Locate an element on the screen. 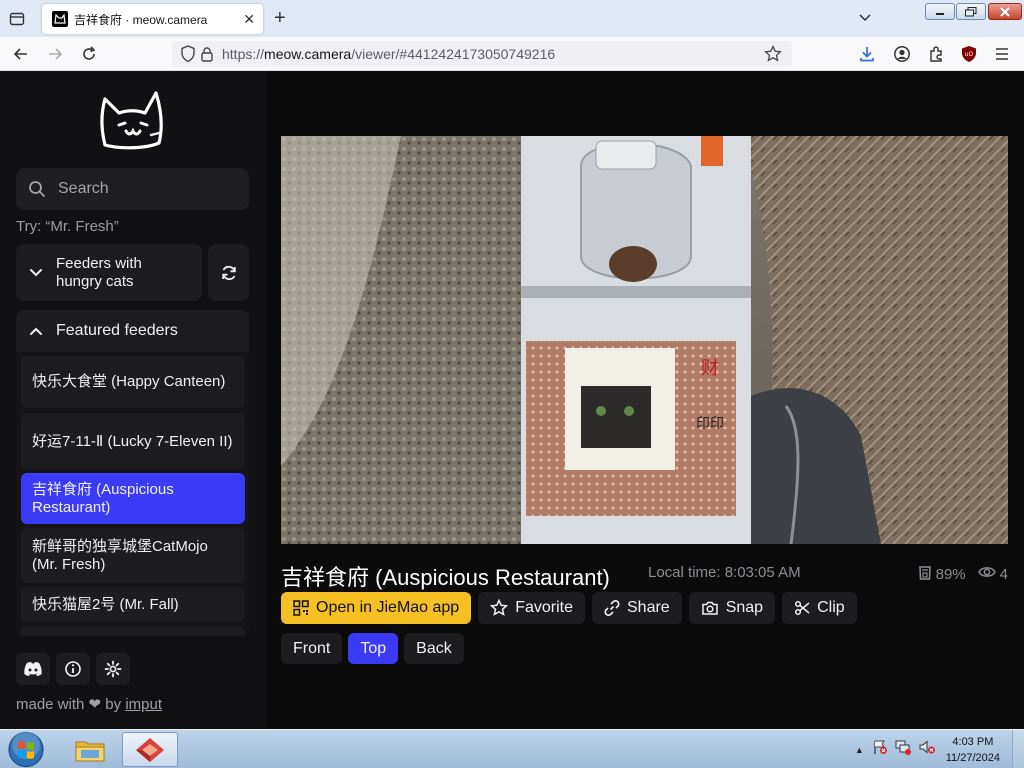  new-tab-icon: + is located at coordinates (280, 18).